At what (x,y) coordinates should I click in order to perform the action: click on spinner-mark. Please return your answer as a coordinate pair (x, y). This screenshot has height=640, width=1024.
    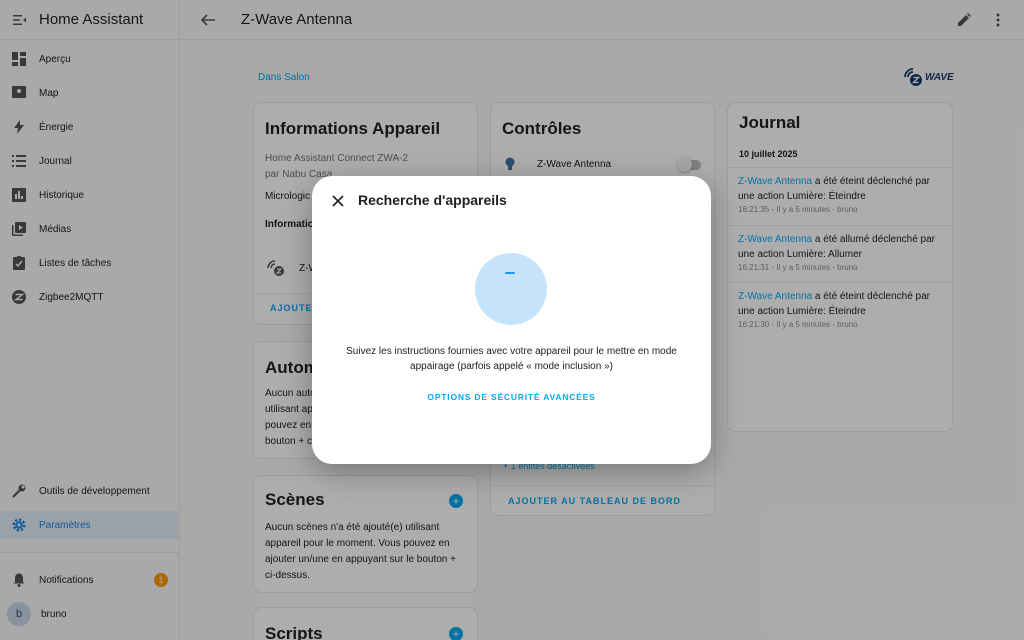
    Looking at the image, I should click on (510, 273).